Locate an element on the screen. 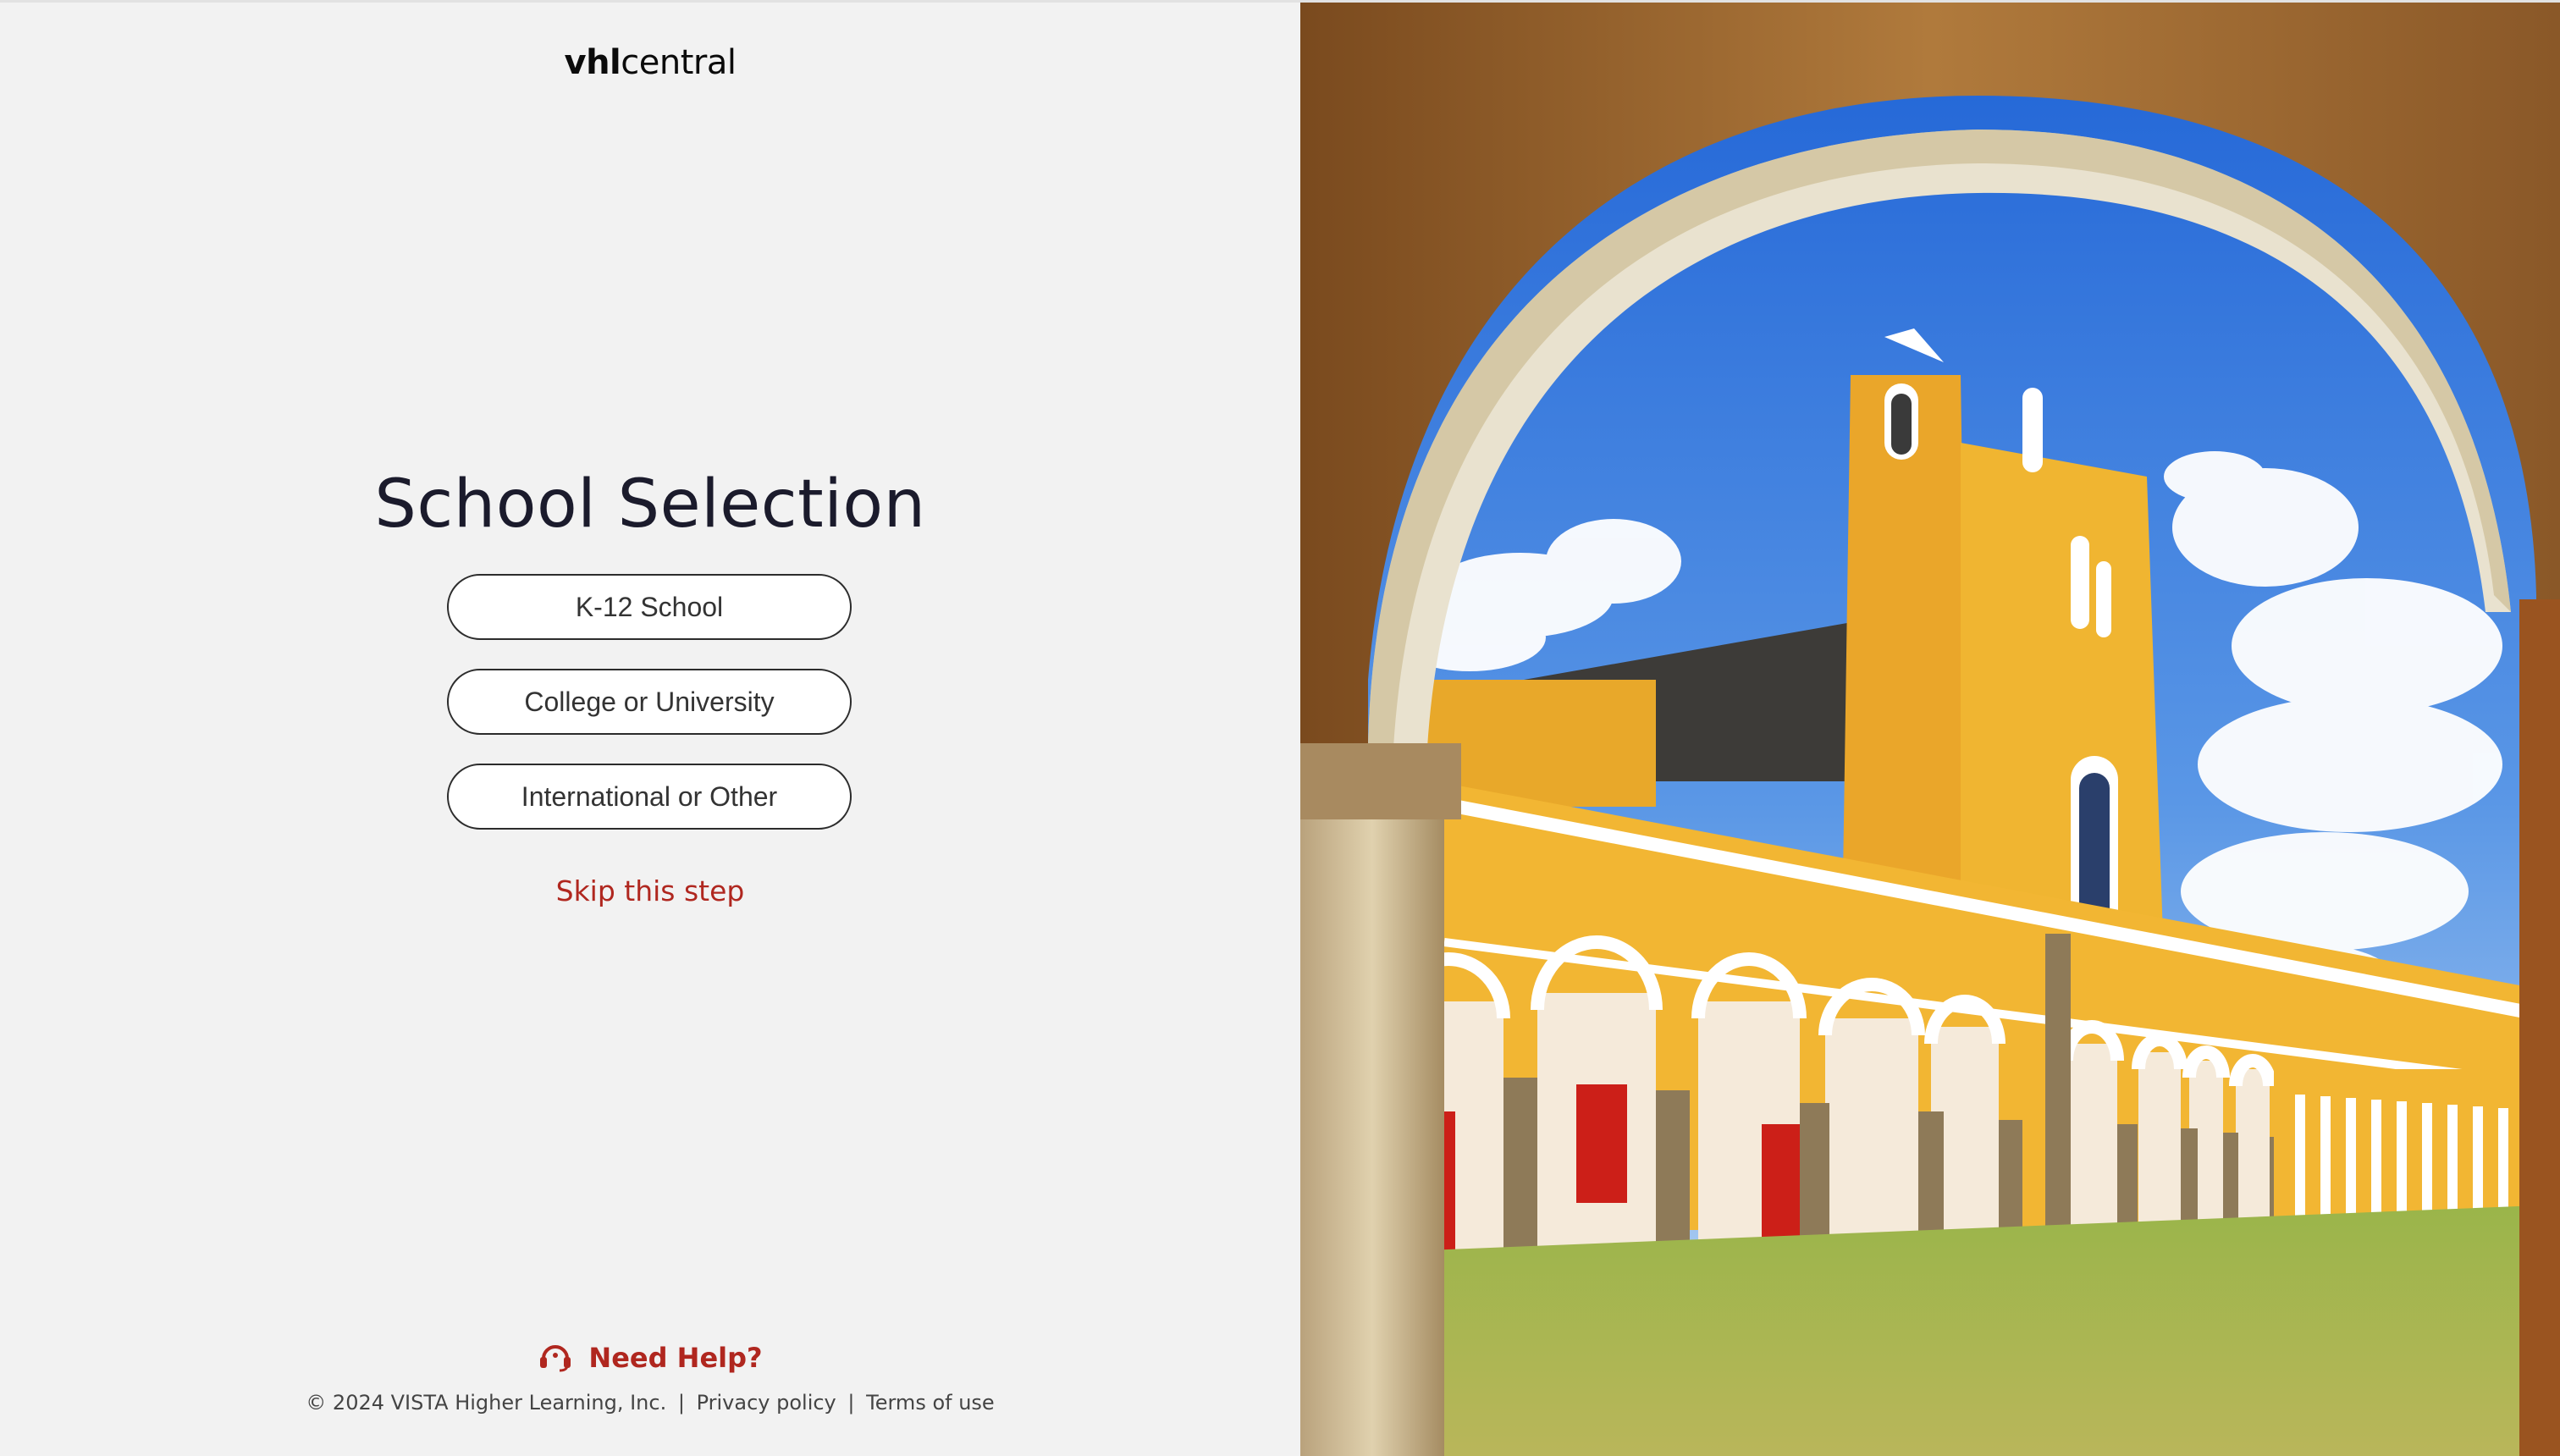 The image size is (2560, 1456). headset-icon is located at coordinates (555, 1357).